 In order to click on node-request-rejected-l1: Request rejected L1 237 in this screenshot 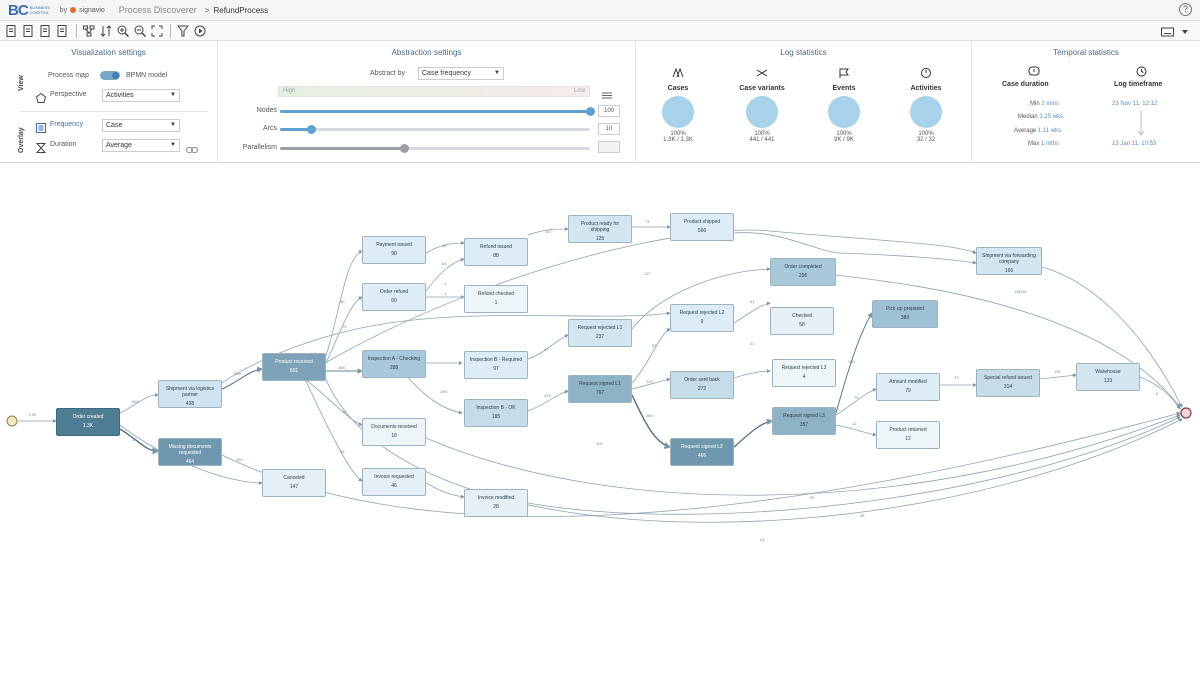, I will do `click(600, 333)`.